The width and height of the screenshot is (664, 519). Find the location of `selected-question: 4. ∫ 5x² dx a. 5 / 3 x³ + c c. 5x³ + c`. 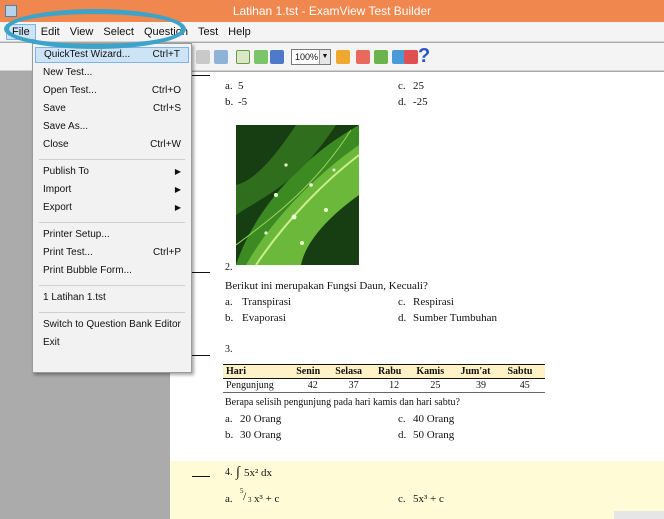

selected-question: 4. ∫ 5x² dx a. 5 / 3 x³ + c c. 5x³ + c is located at coordinates (417, 490).